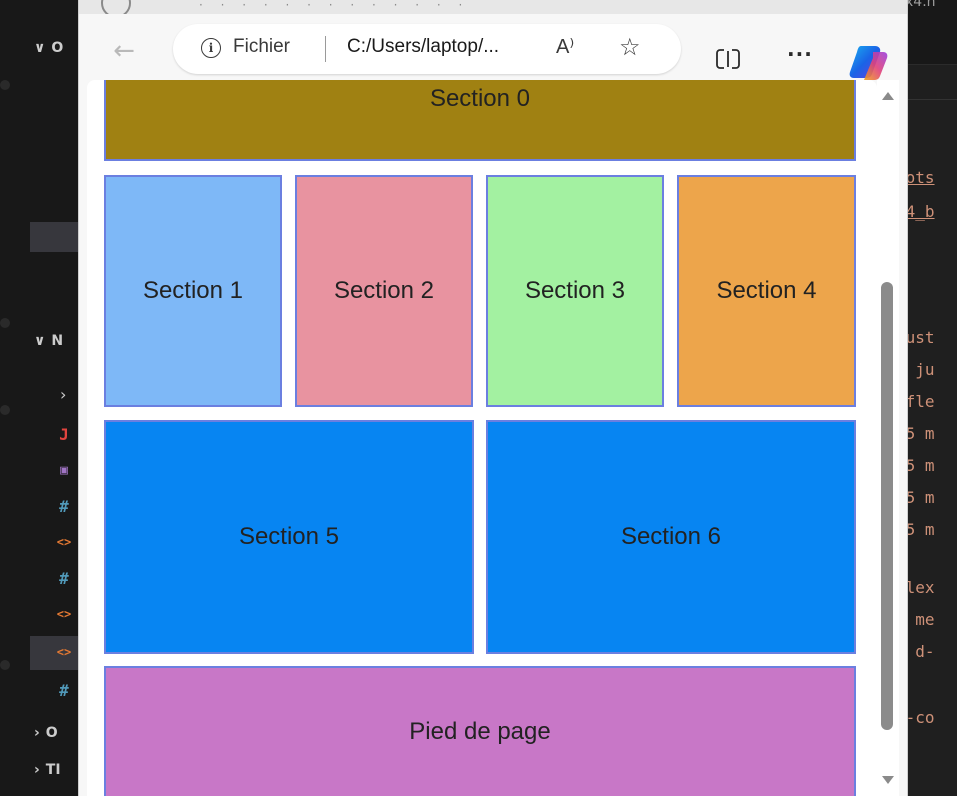  What do you see at coordinates (766, 291) in the screenshot?
I see `section-4: Section 4` at bounding box center [766, 291].